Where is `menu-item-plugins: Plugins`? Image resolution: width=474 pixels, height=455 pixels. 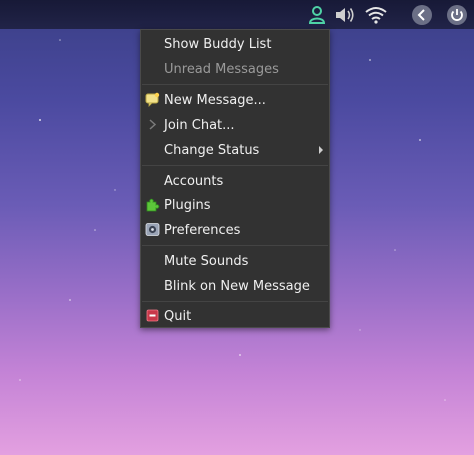 menu-item-plugins: Plugins is located at coordinates (235, 205).